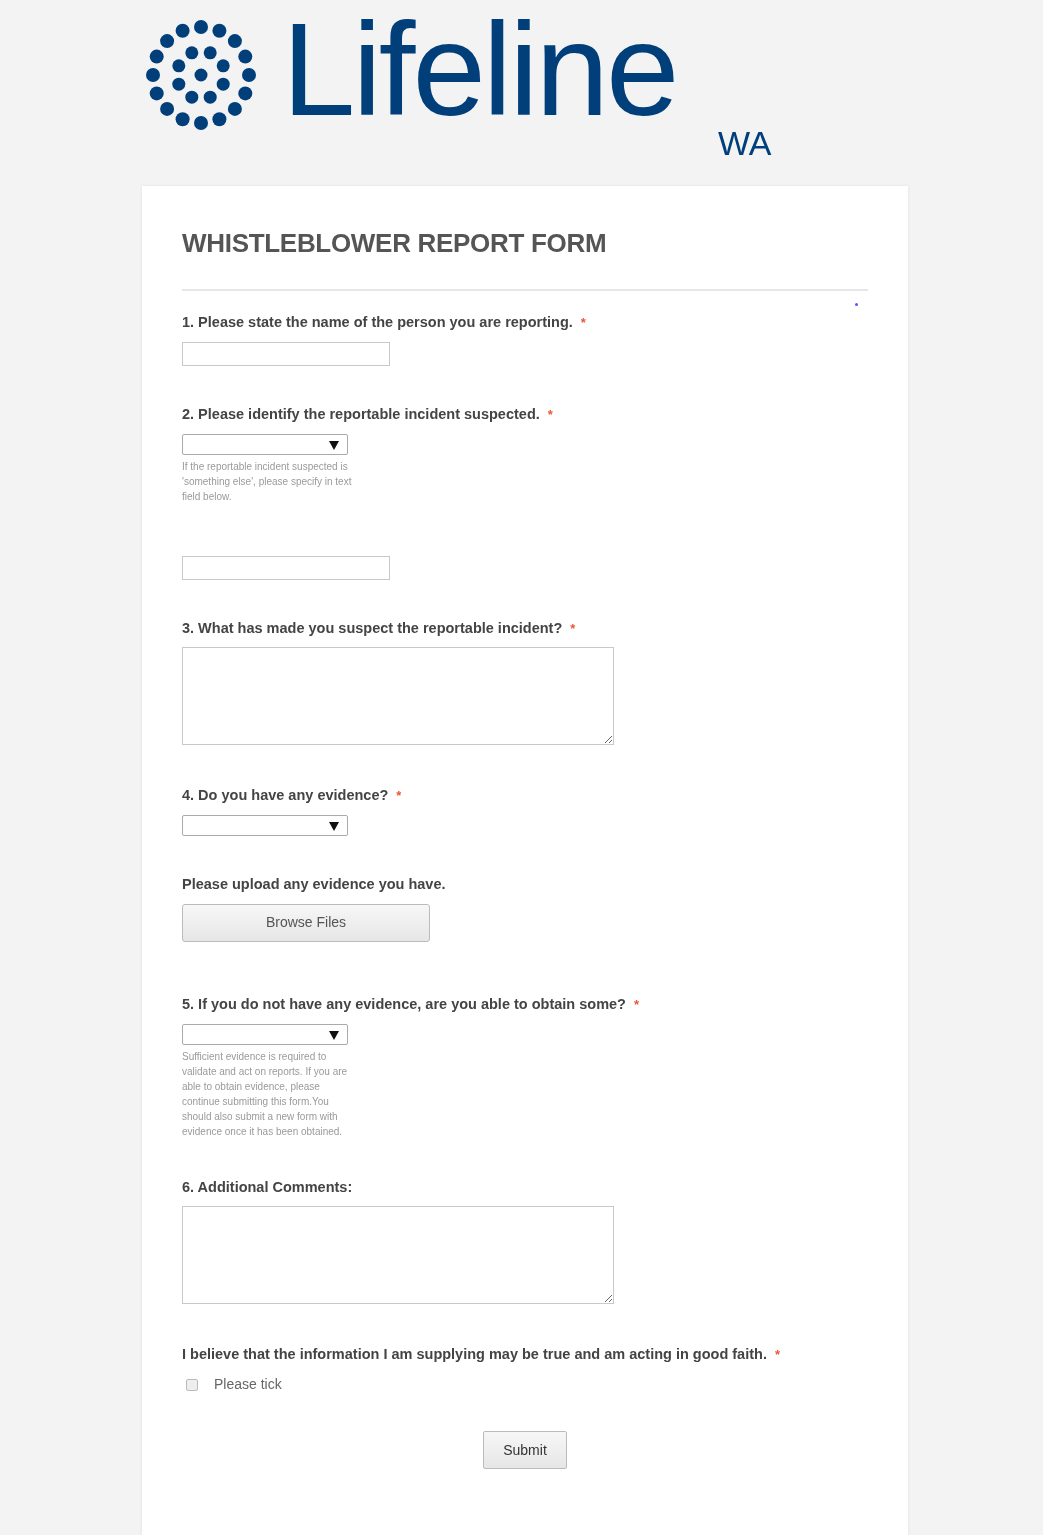  I want to click on question-label: I believe that the information I am supplying may be true and am acting in good faith., so click(474, 1354).